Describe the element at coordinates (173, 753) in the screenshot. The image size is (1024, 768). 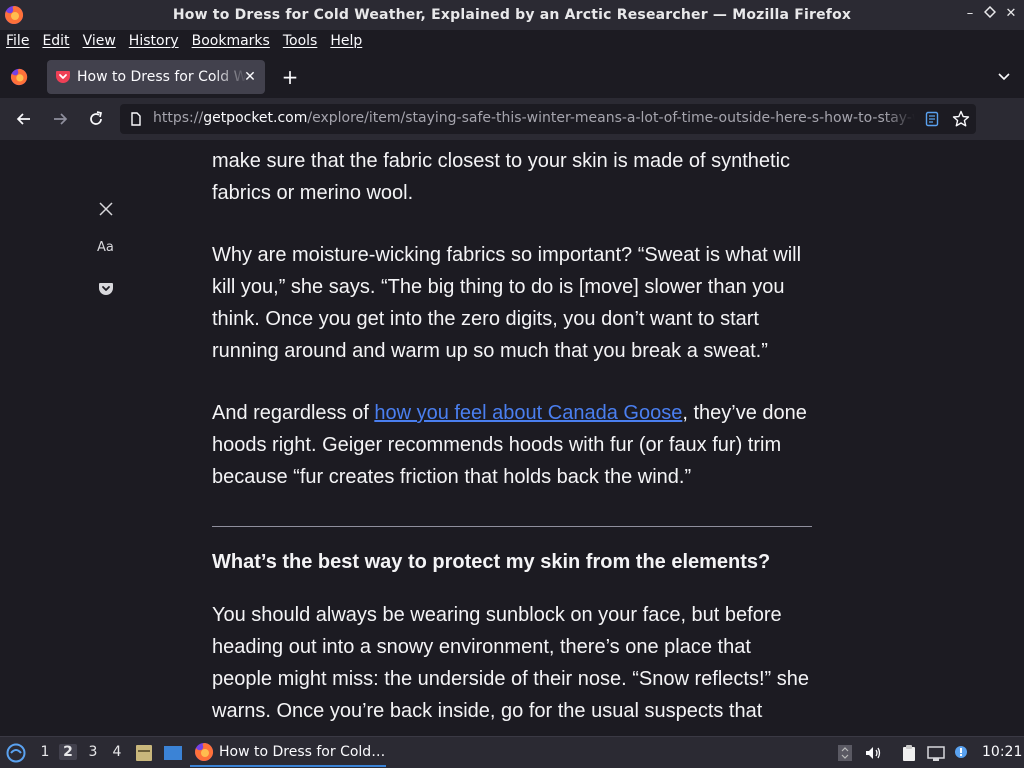
I see `desktop-icon` at that location.